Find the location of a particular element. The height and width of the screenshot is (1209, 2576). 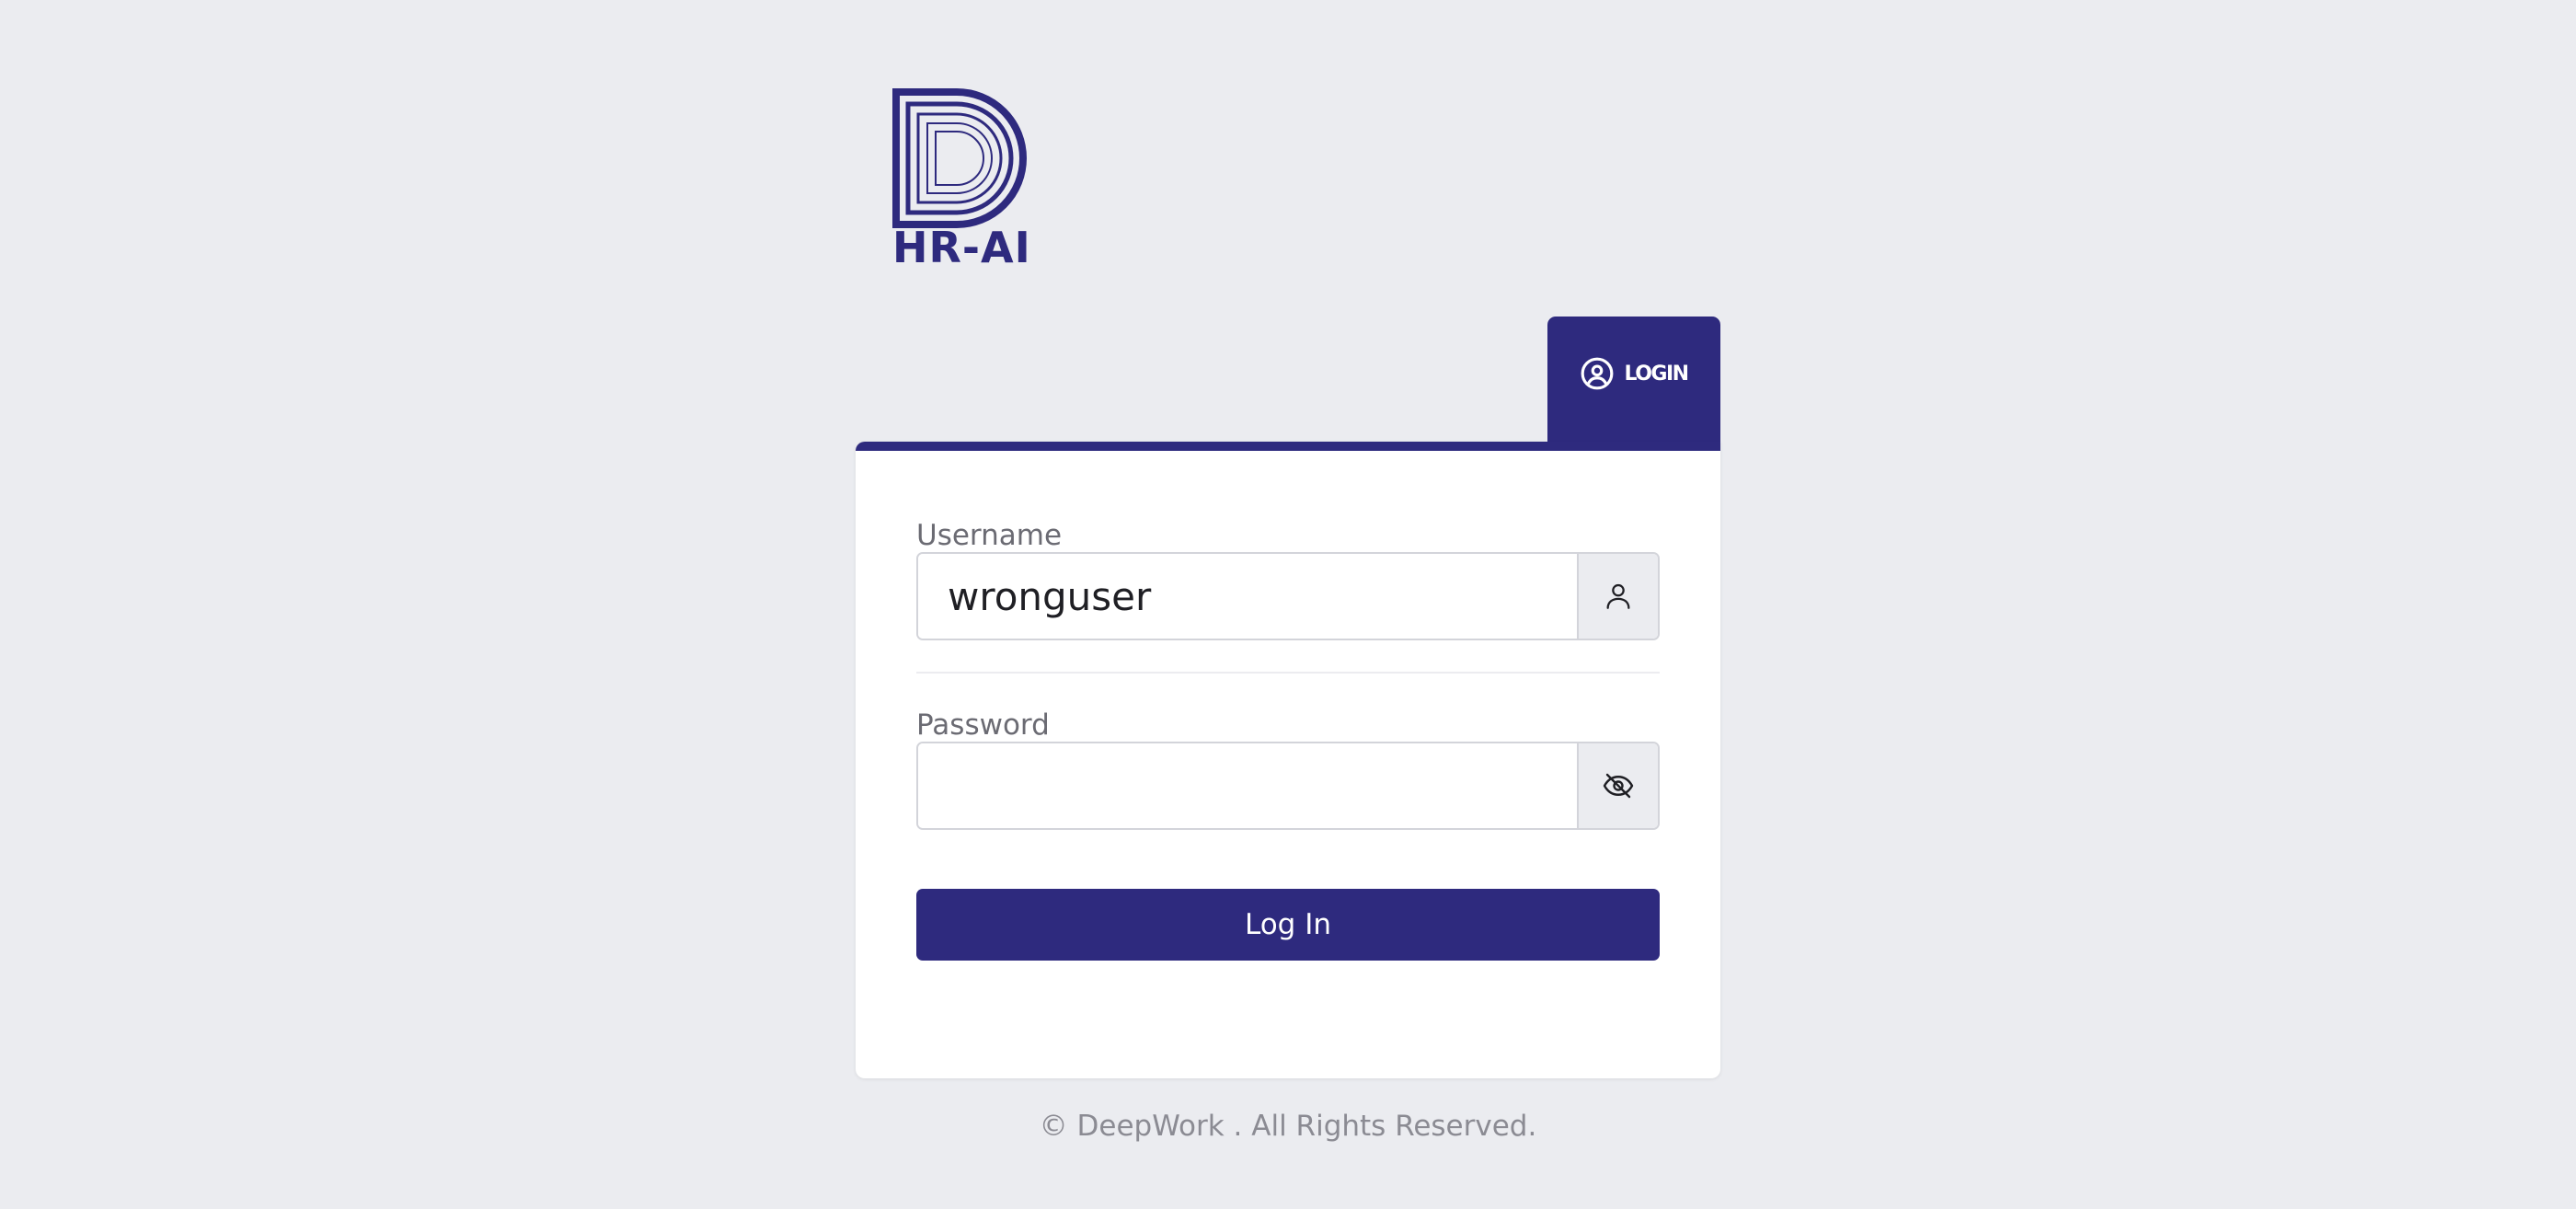

logo-text: HR-AI is located at coordinates (961, 248).